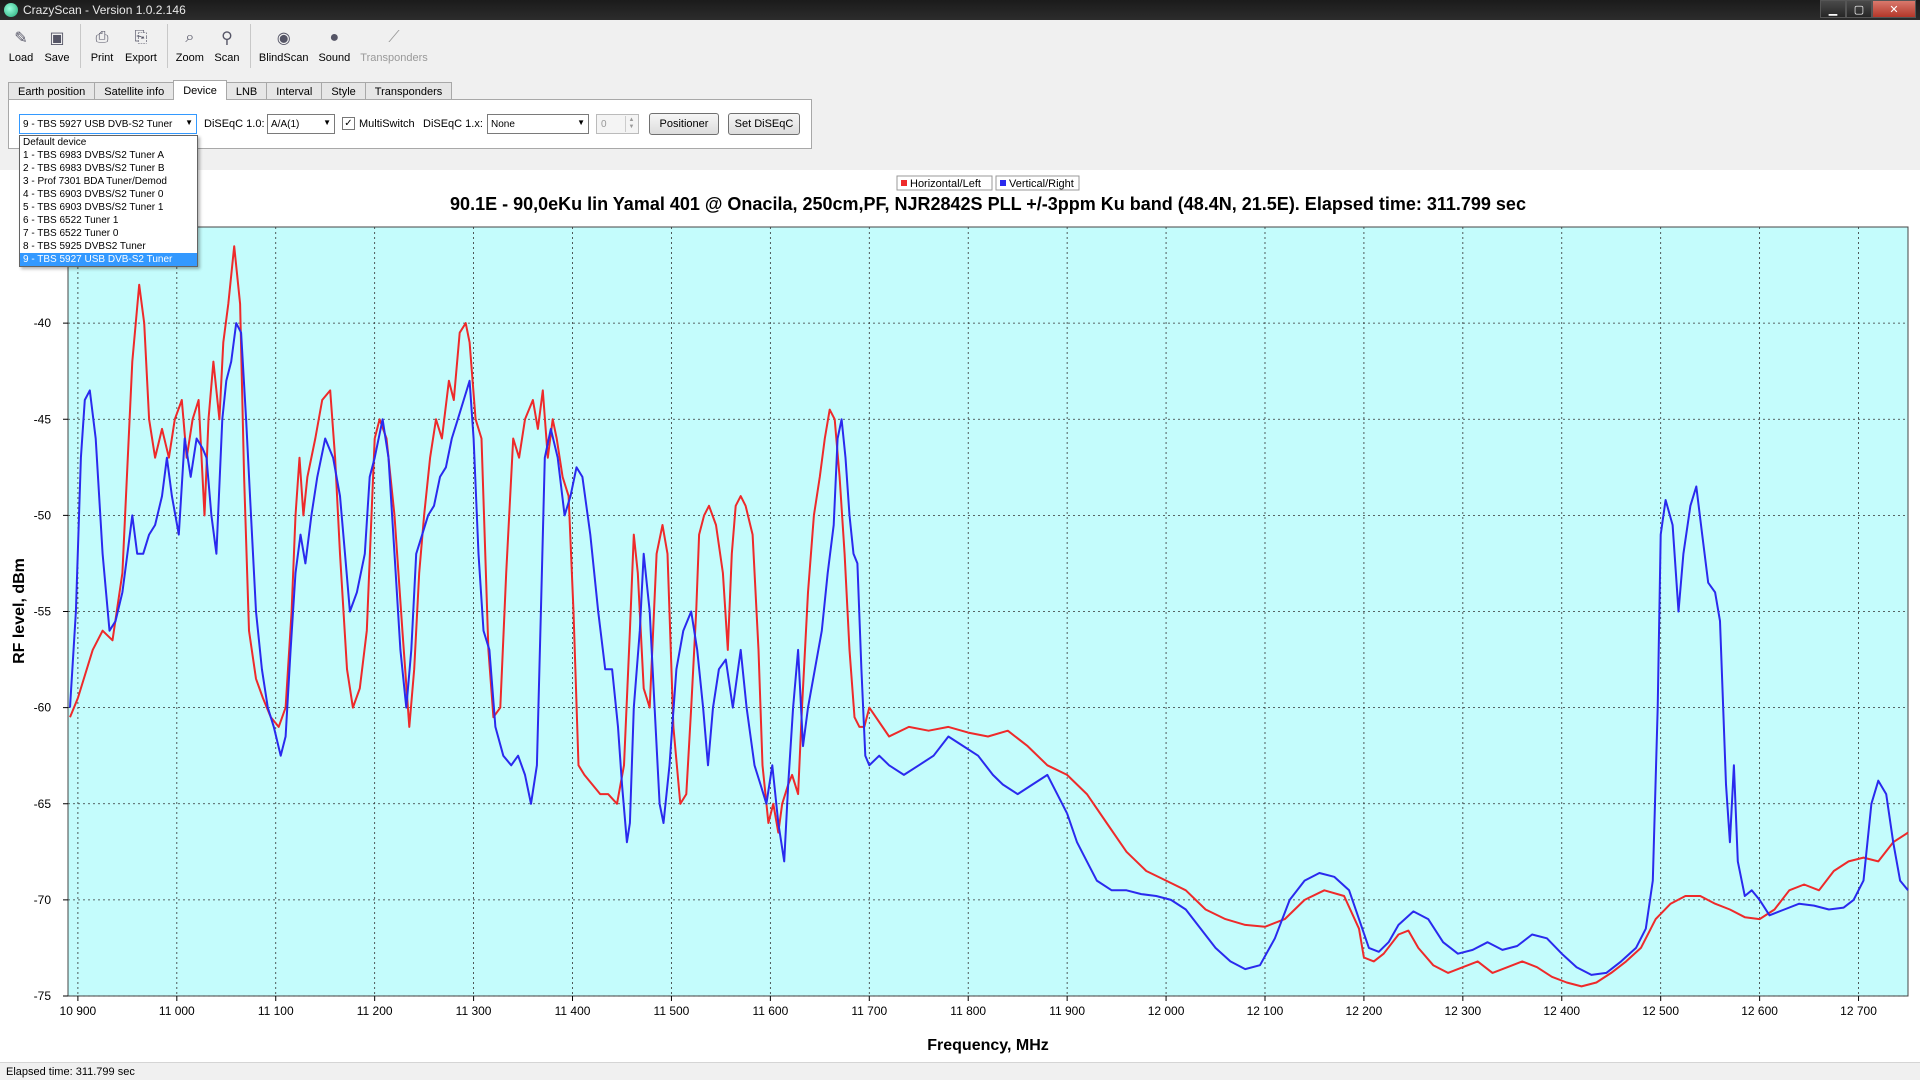 The image size is (1920, 1080). I want to click on y-axis-label: RF level, dBm, so click(19, 611).